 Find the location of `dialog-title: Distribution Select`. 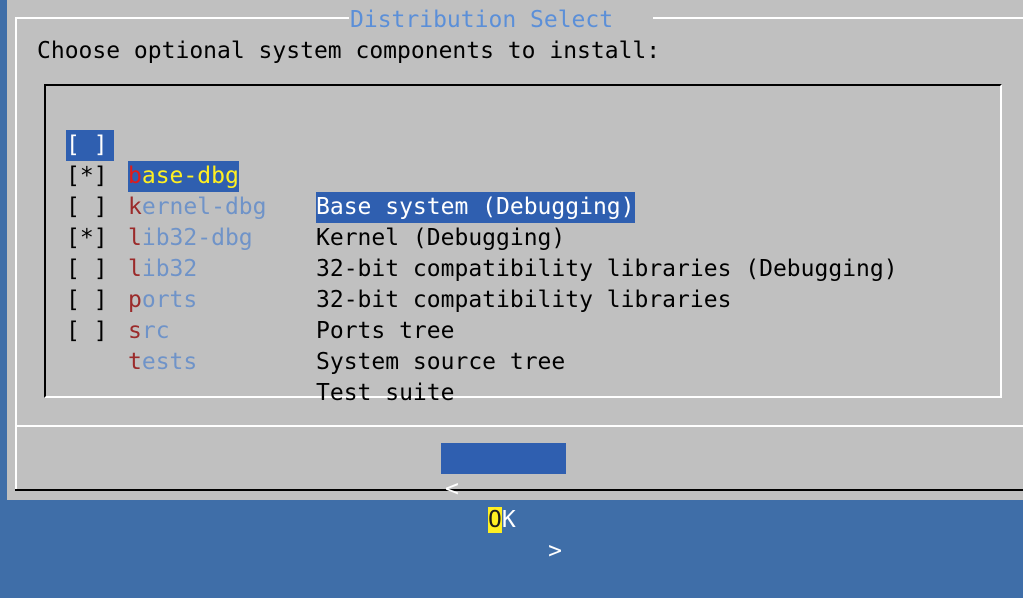

dialog-title: Distribution Select is located at coordinates (482, 20).